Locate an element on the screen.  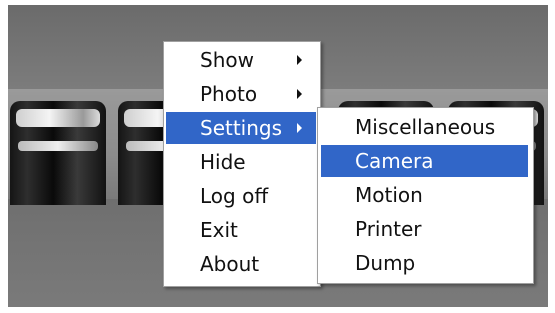
submenu-item-label: Dump is located at coordinates (385, 263).